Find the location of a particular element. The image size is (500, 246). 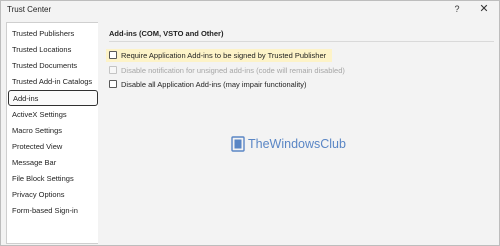

watermark: TheWindowsClub is located at coordinates (288, 144).